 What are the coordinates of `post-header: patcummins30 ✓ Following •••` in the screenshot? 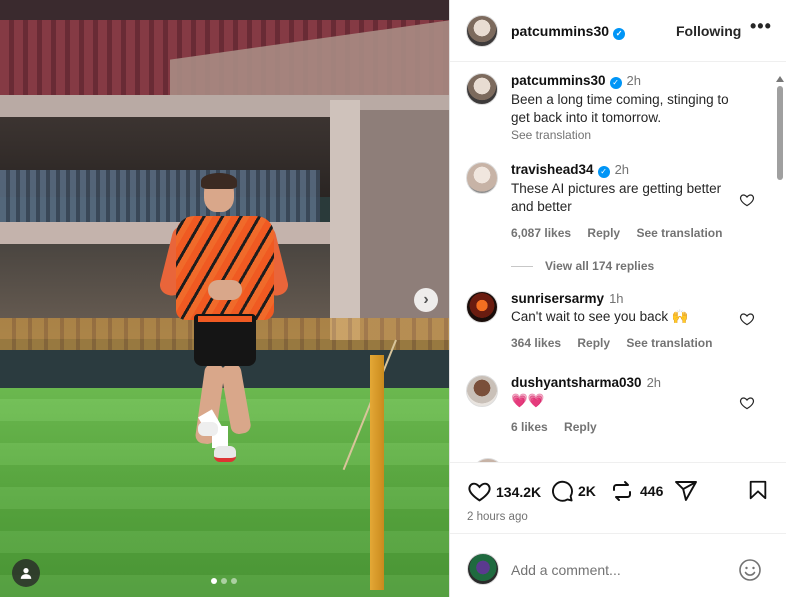 It's located at (618, 31).